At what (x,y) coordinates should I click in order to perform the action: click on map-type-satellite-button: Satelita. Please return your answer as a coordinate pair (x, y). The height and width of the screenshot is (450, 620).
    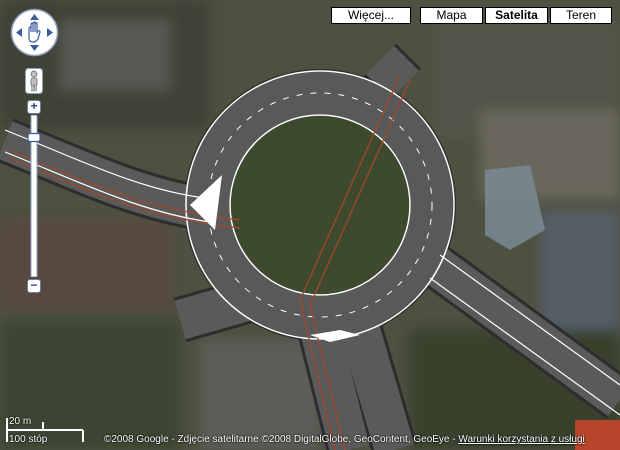
    Looking at the image, I should click on (516, 15).